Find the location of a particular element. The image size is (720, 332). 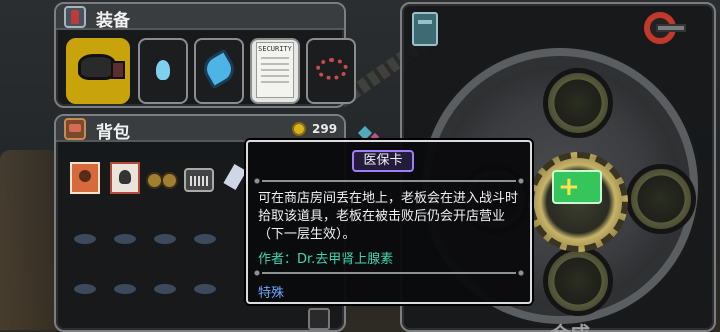

weapon-slot is located at coordinates (98, 71).